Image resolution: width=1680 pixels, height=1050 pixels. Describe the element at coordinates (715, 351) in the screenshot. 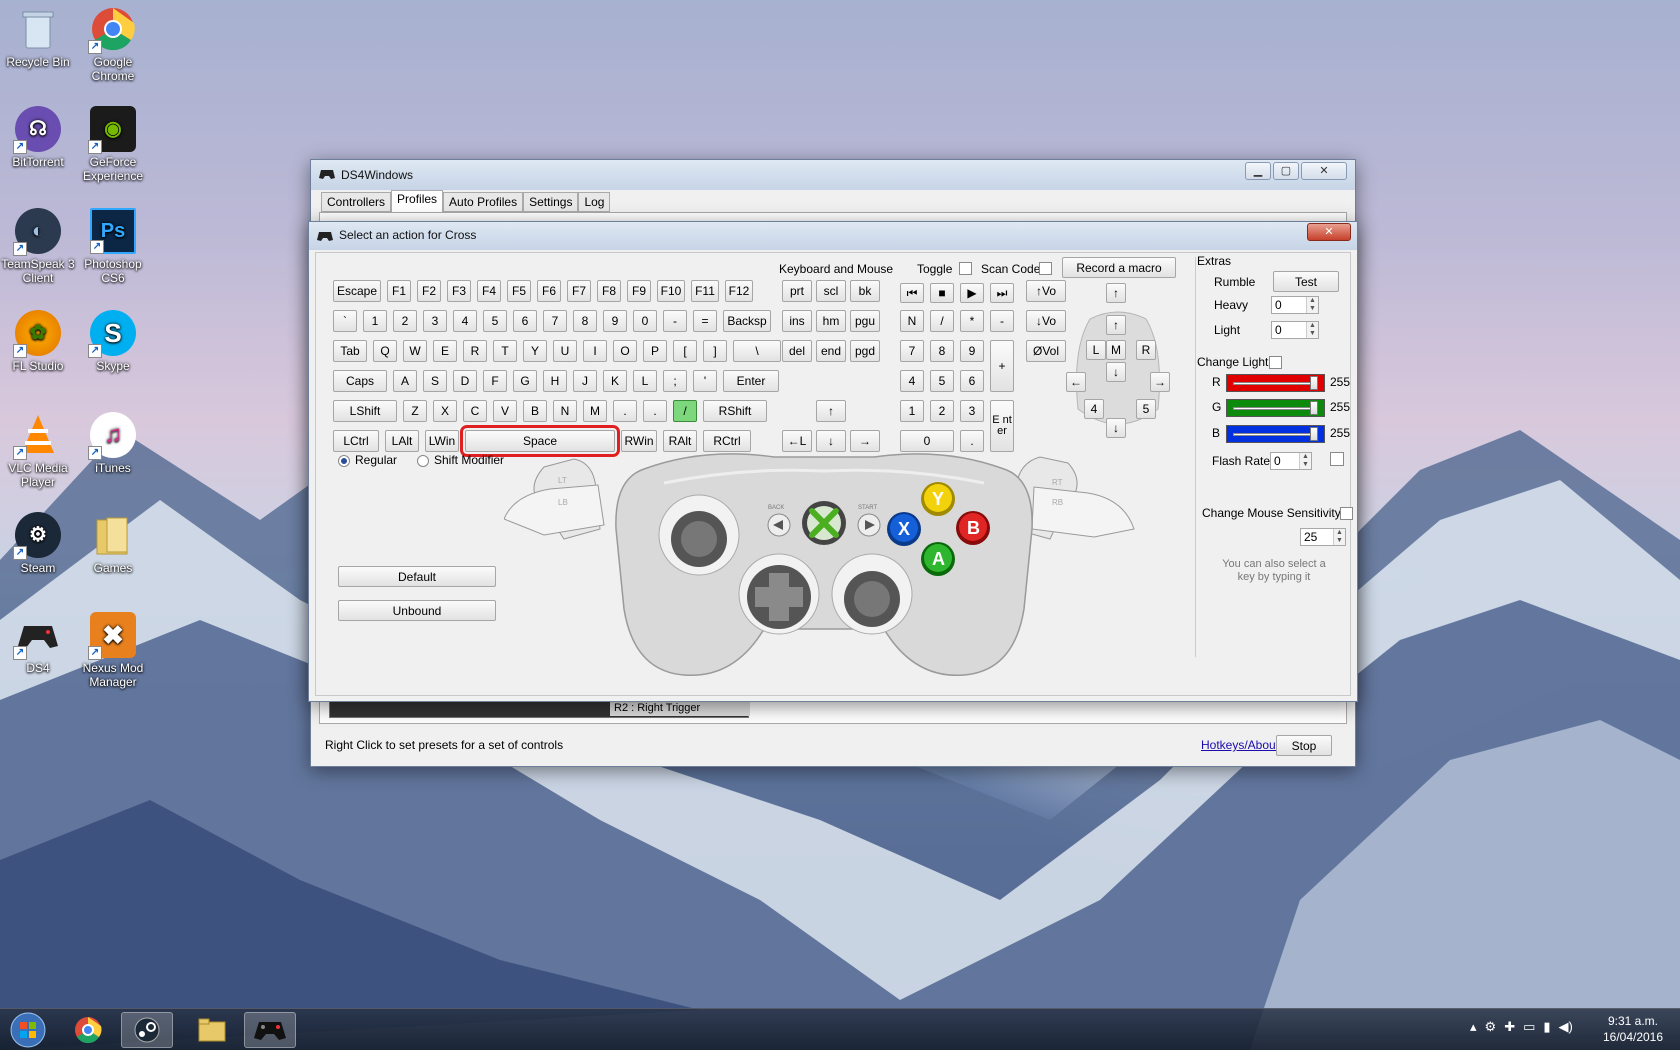

I see `key-]: ]` at that location.